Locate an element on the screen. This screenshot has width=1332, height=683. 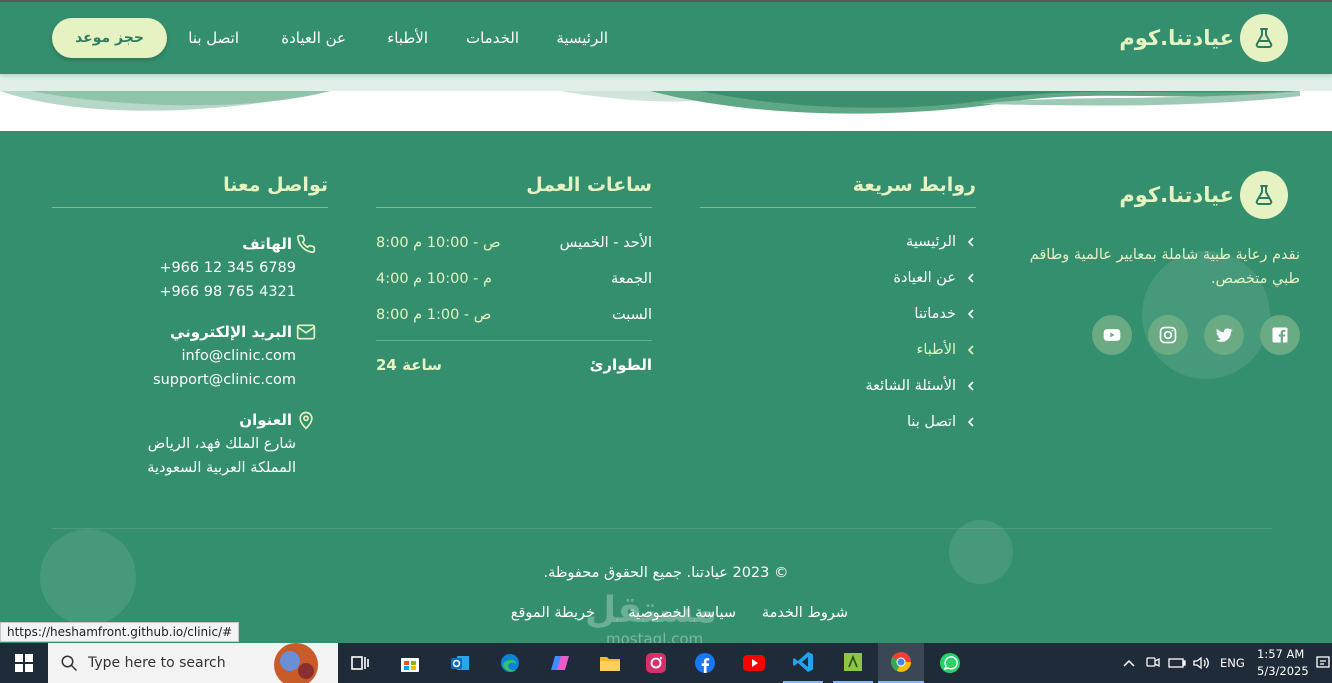
notepad-plus-icon is located at coordinates (853, 663).